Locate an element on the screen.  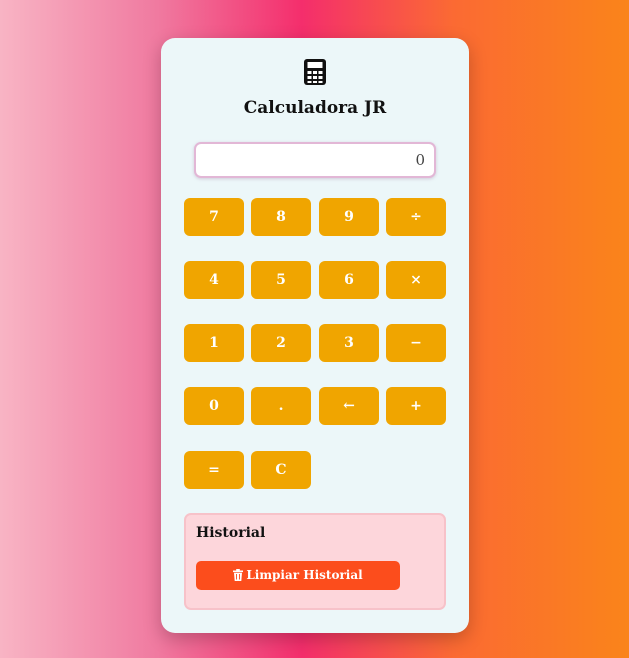
trash-icon is located at coordinates (238, 575).